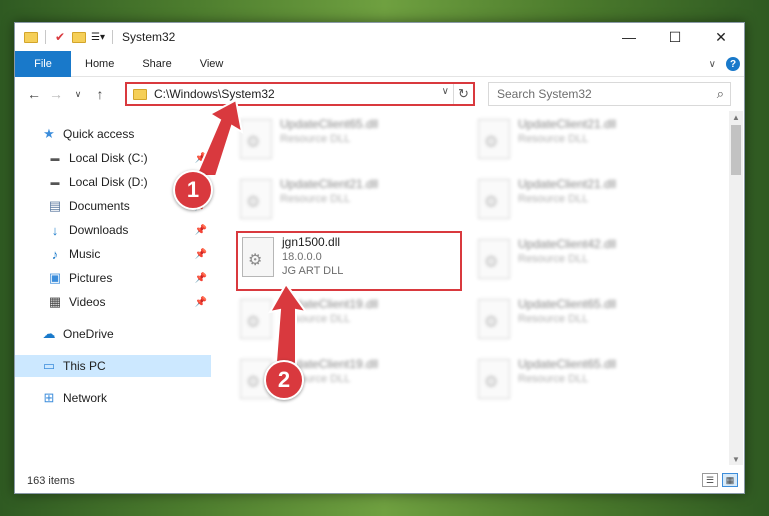  What do you see at coordinates (78, 94) in the screenshot?
I see `recent-locations-button: ∨` at bounding box center [78, 94].